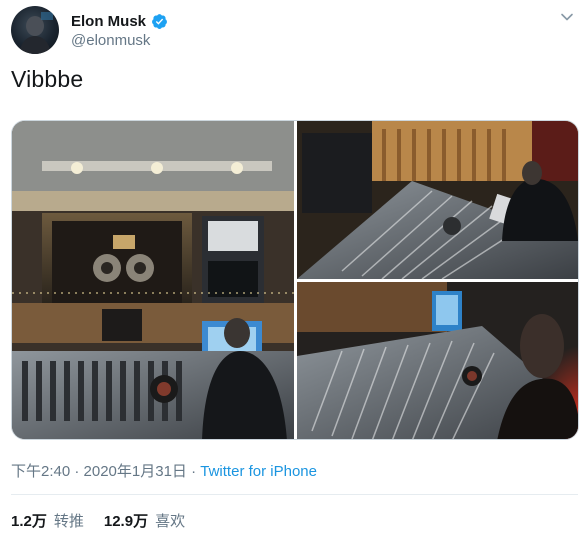 The image size is (586, 533). I want to click on retweets-label: 转推, so click(68, 521).